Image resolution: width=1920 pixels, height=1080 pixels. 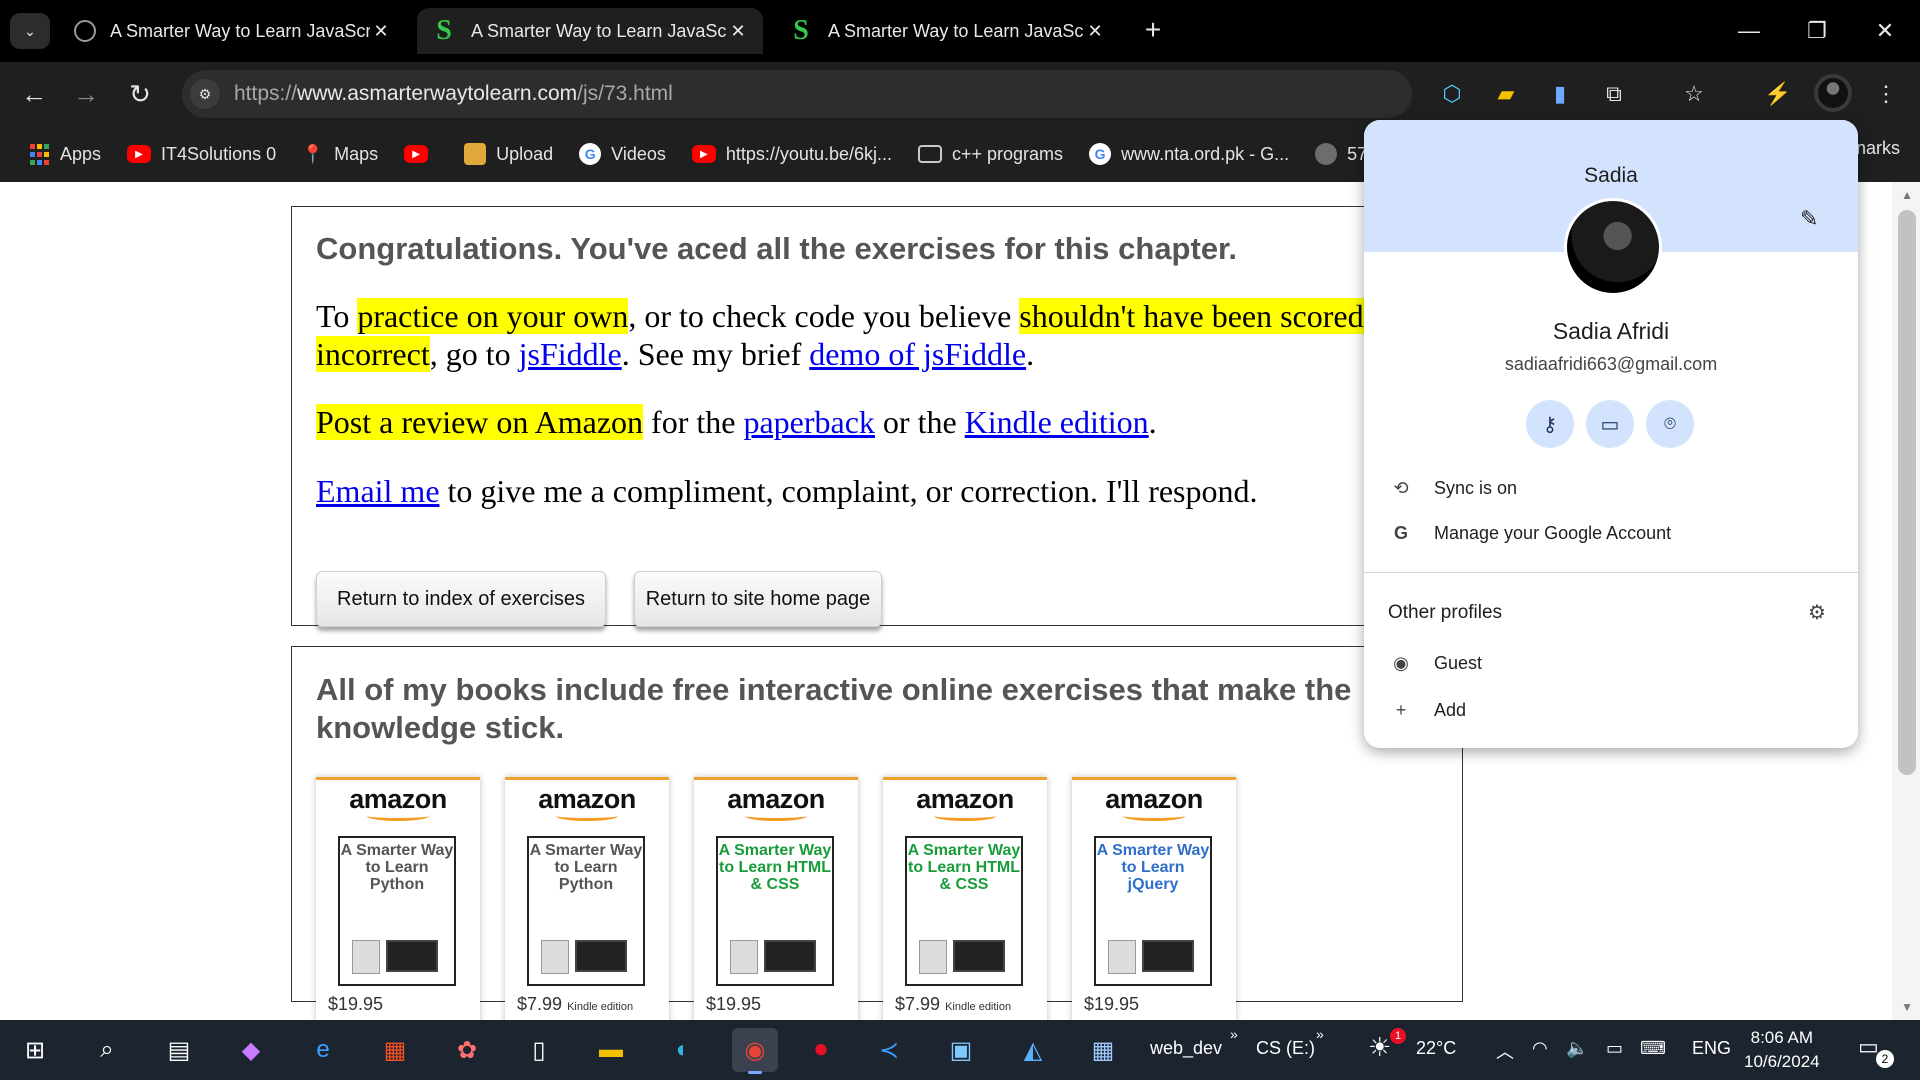 I want to click on new-tab-button: +, so click(x=1153, y=31).